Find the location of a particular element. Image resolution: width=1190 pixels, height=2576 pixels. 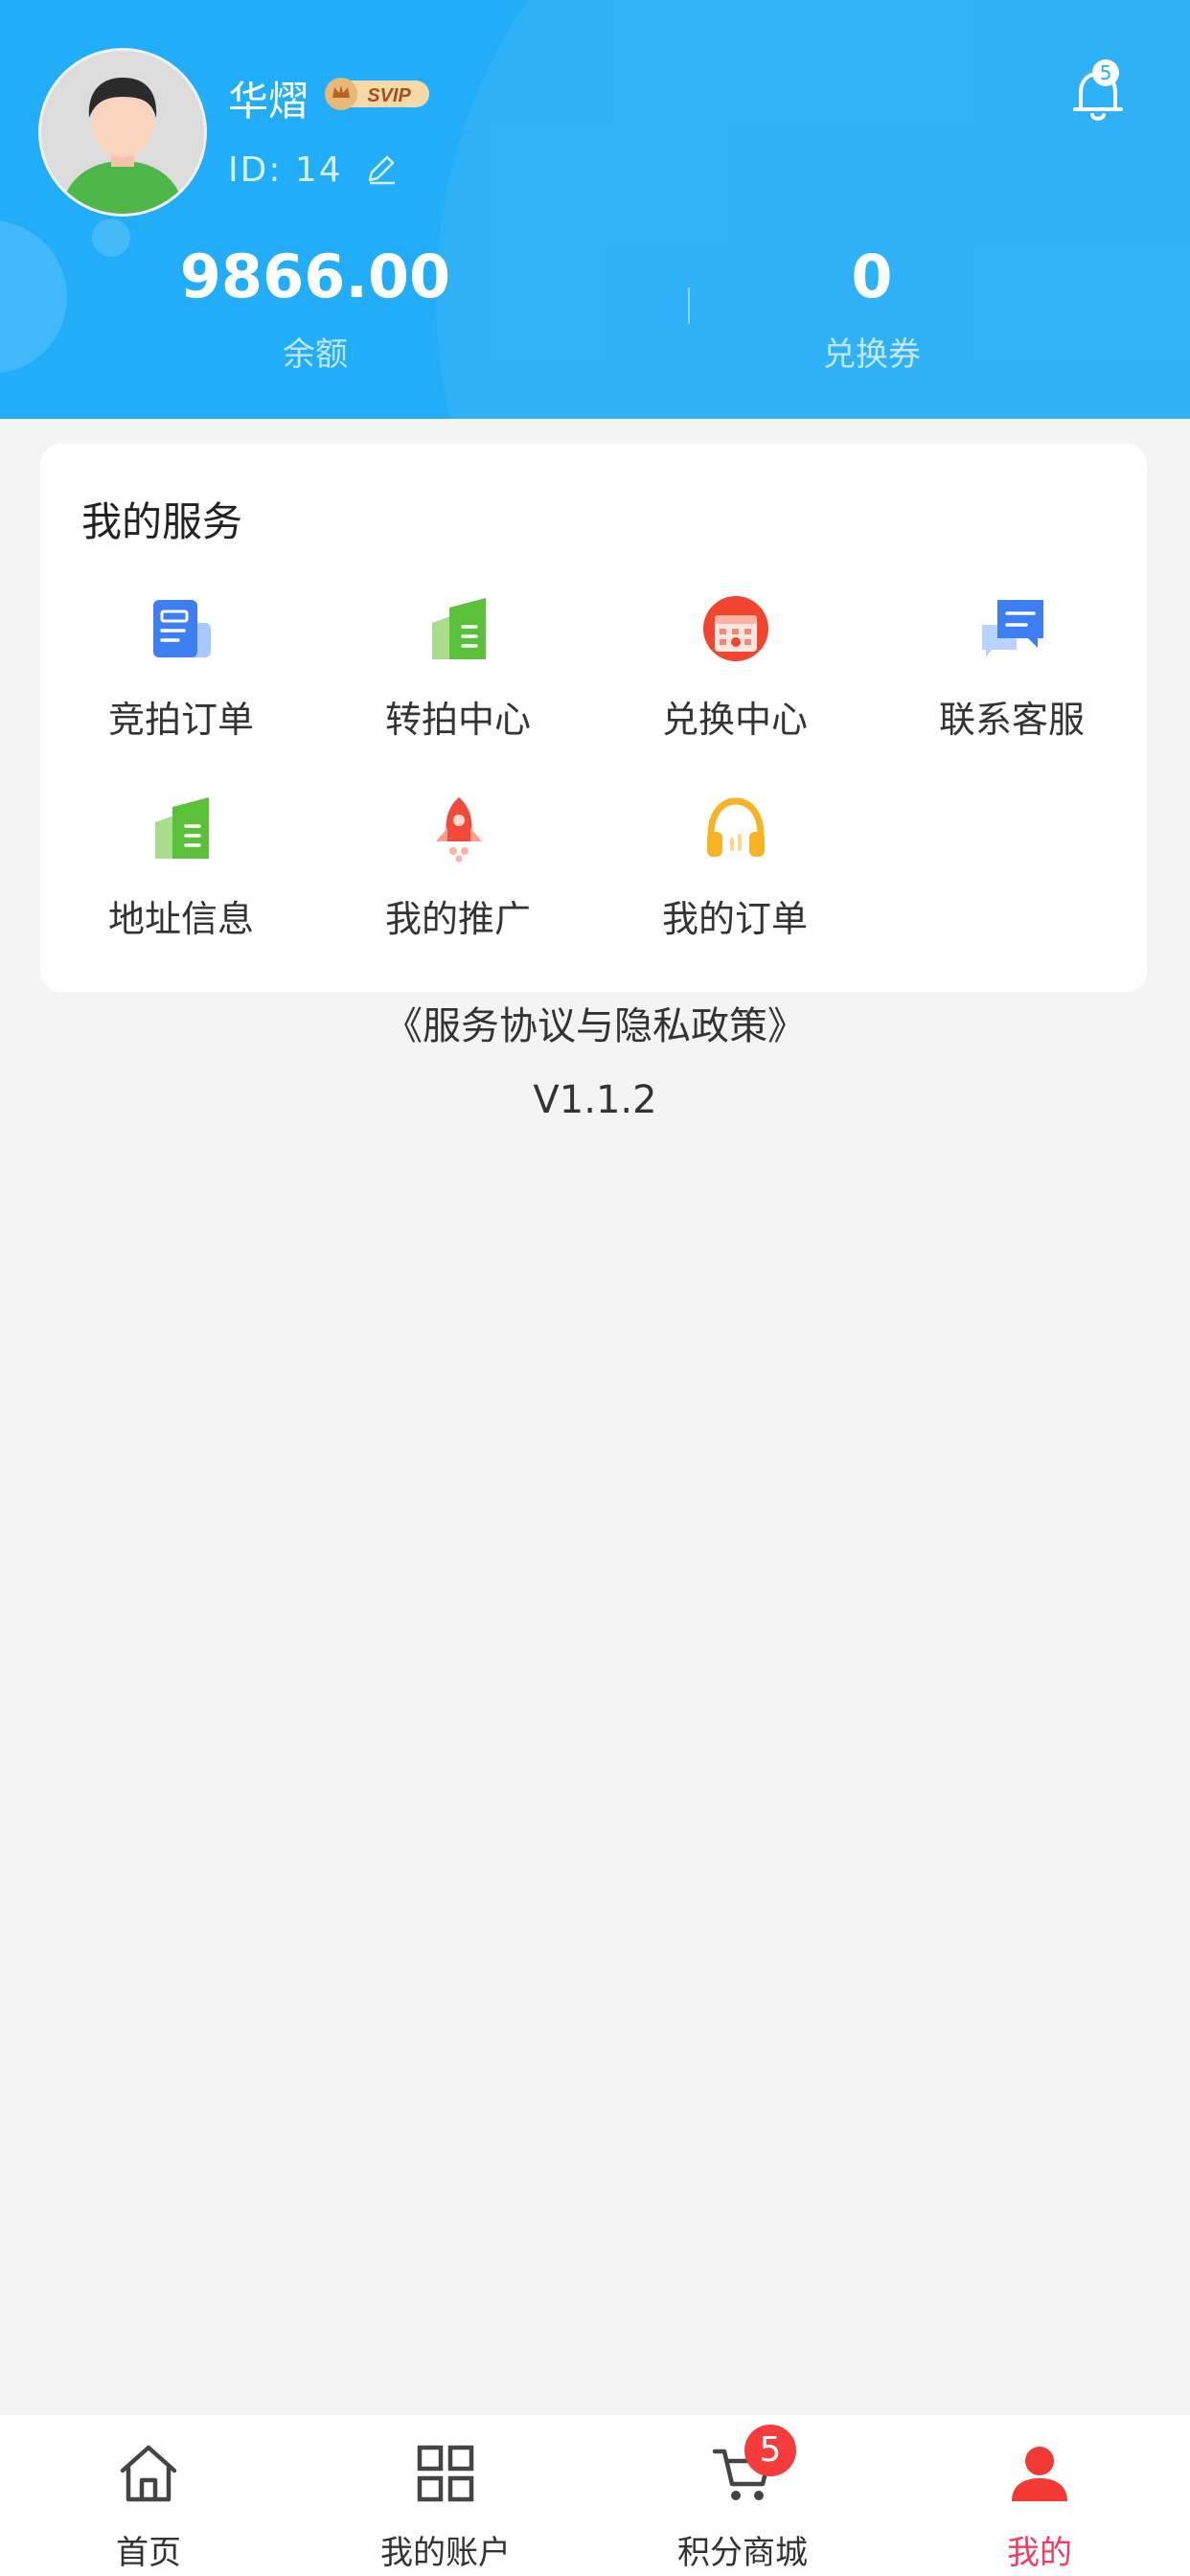

document-icon is located at coordinates (182, 628).